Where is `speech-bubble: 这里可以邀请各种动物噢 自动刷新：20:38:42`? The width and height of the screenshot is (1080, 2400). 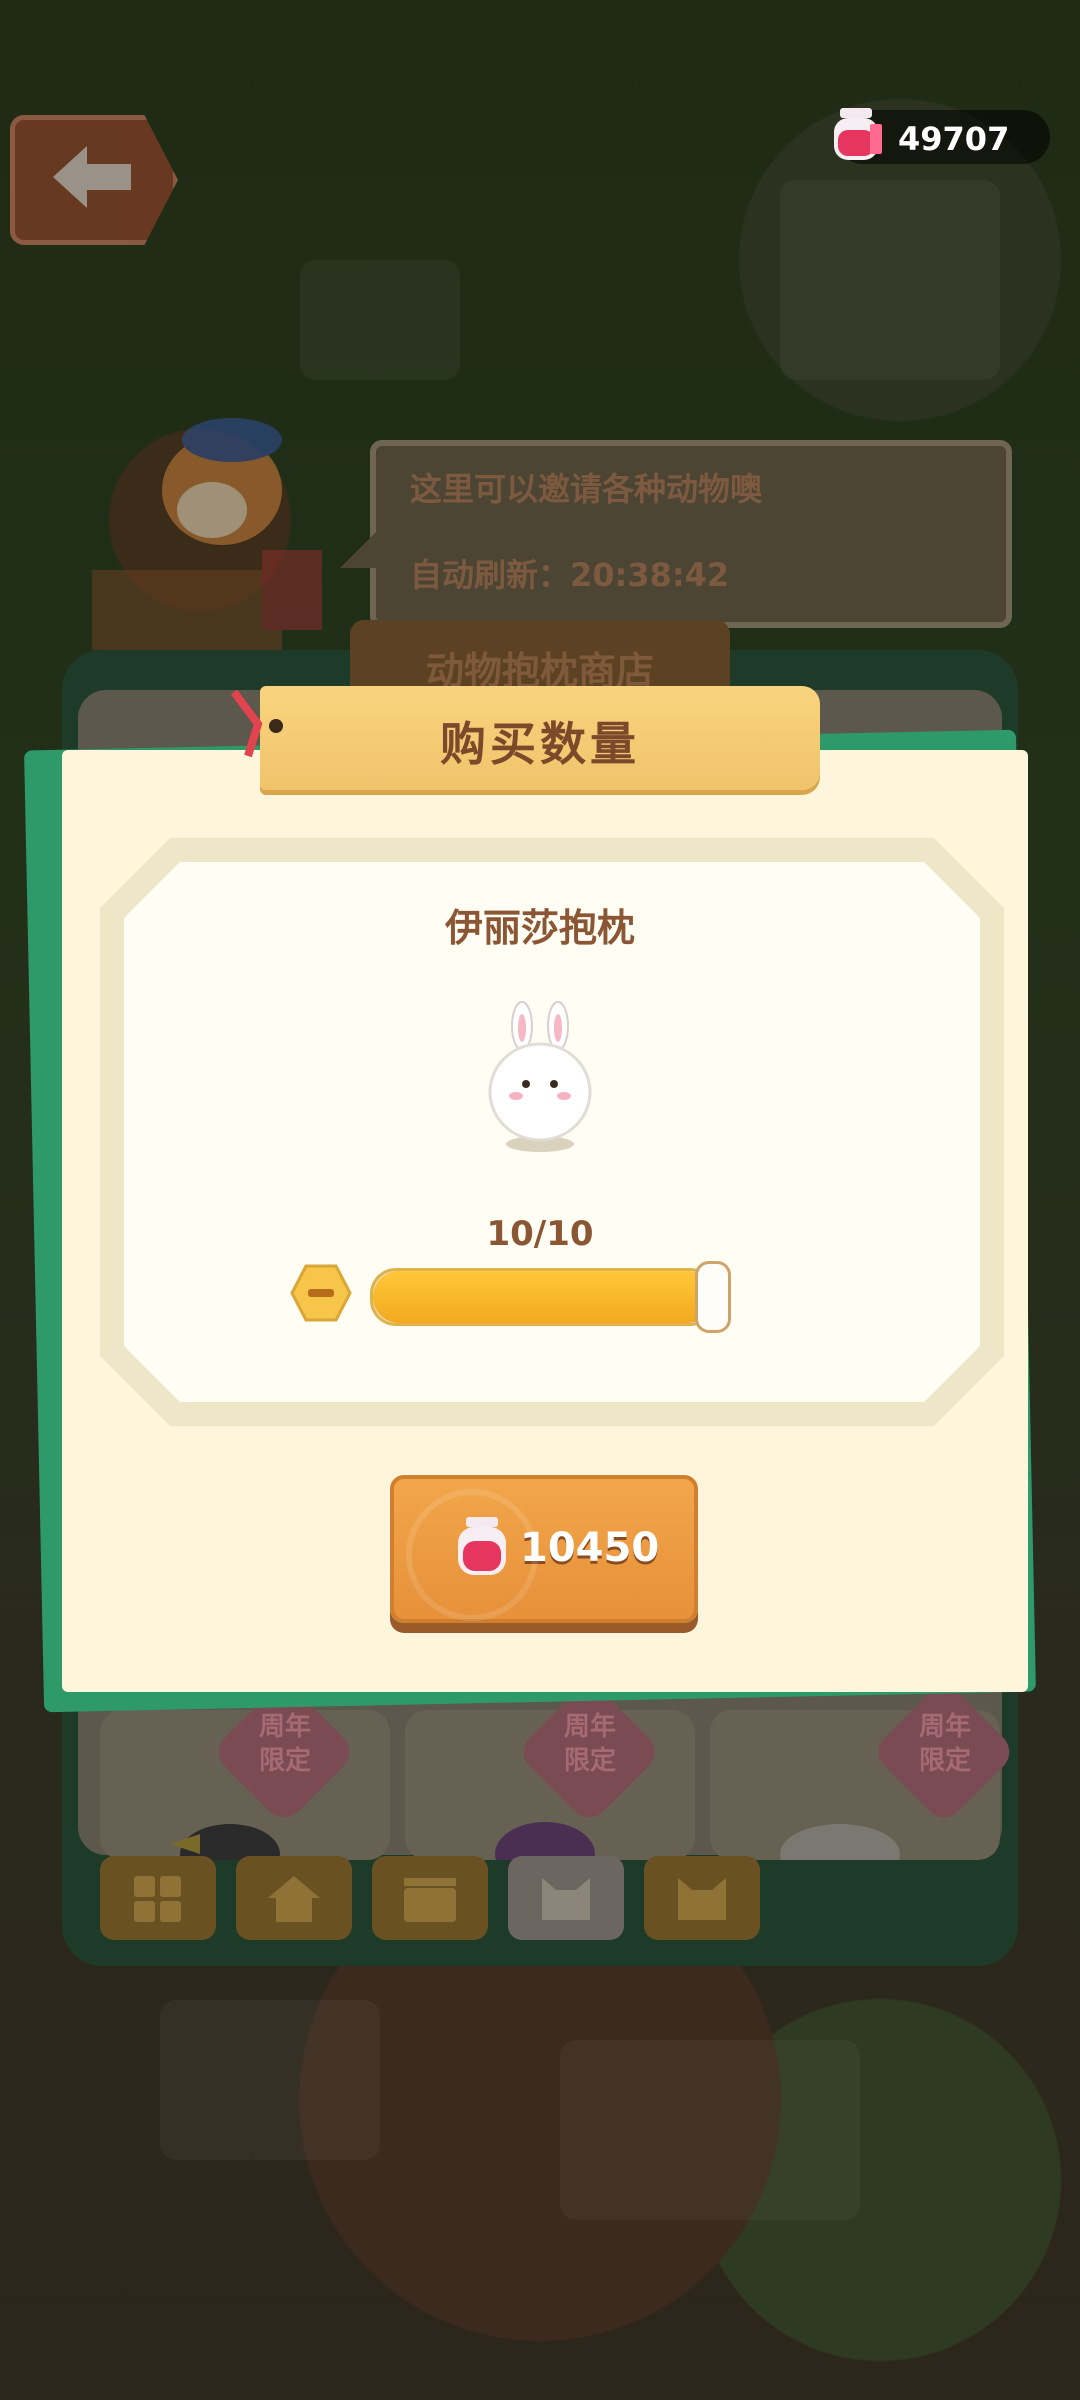
speech-bubble: 这里可以邀请各种动物噢 自动刷新：20:38:42 is located at coordinates (691, 534).